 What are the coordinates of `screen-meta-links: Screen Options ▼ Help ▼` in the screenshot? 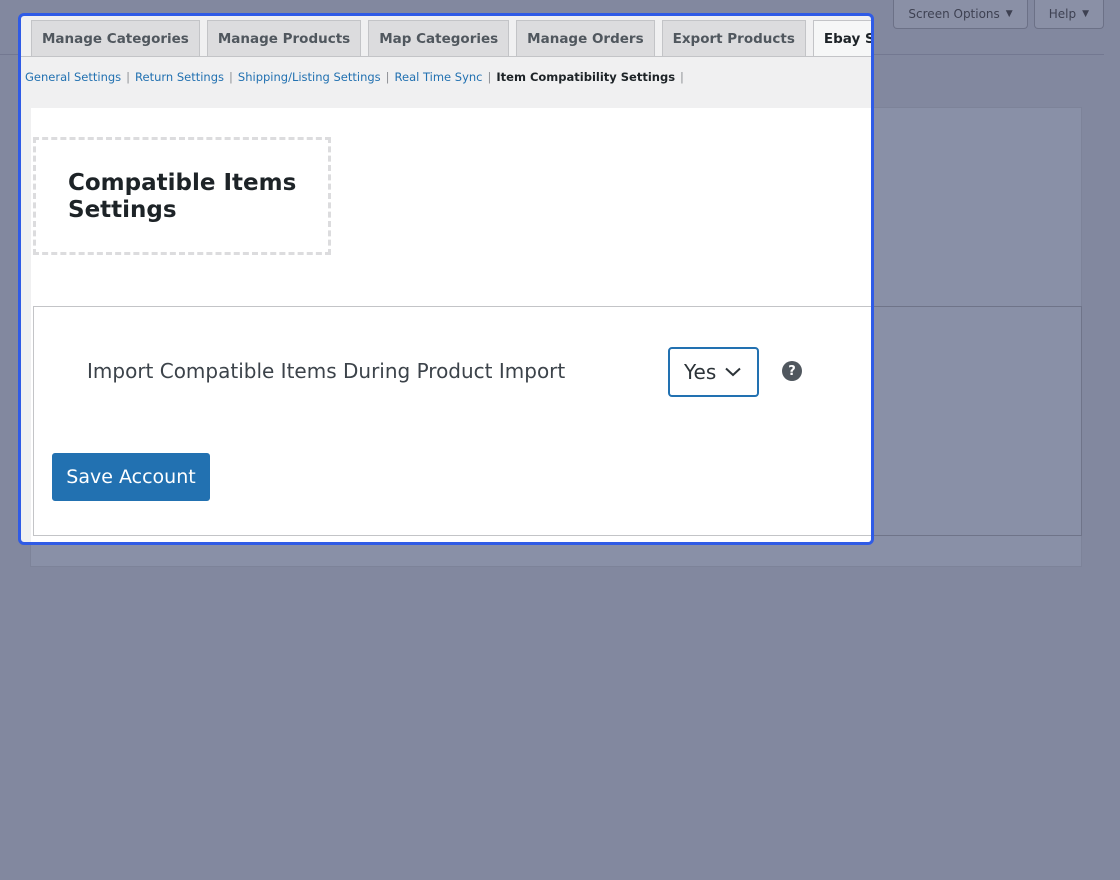 It's located at (998, 14).